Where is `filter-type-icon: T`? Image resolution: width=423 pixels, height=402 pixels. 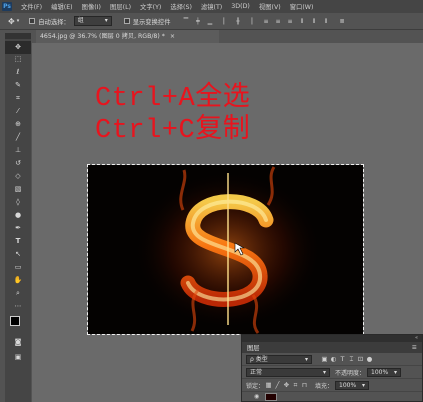 filter-type-icon: T is located at coordinates (342, 359).